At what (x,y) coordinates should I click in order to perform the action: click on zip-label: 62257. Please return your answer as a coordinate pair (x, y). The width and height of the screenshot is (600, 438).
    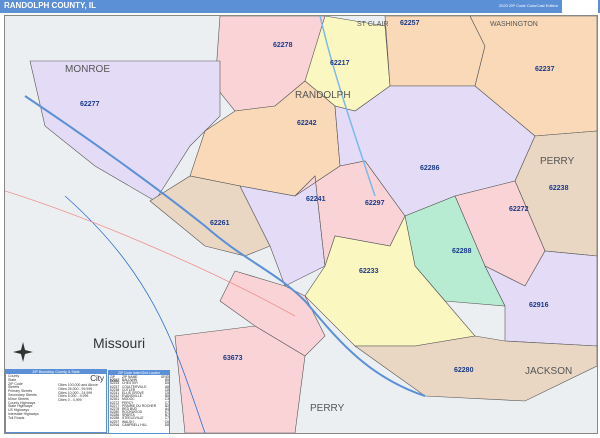
    Looking at the image, I should click on (410, 23).